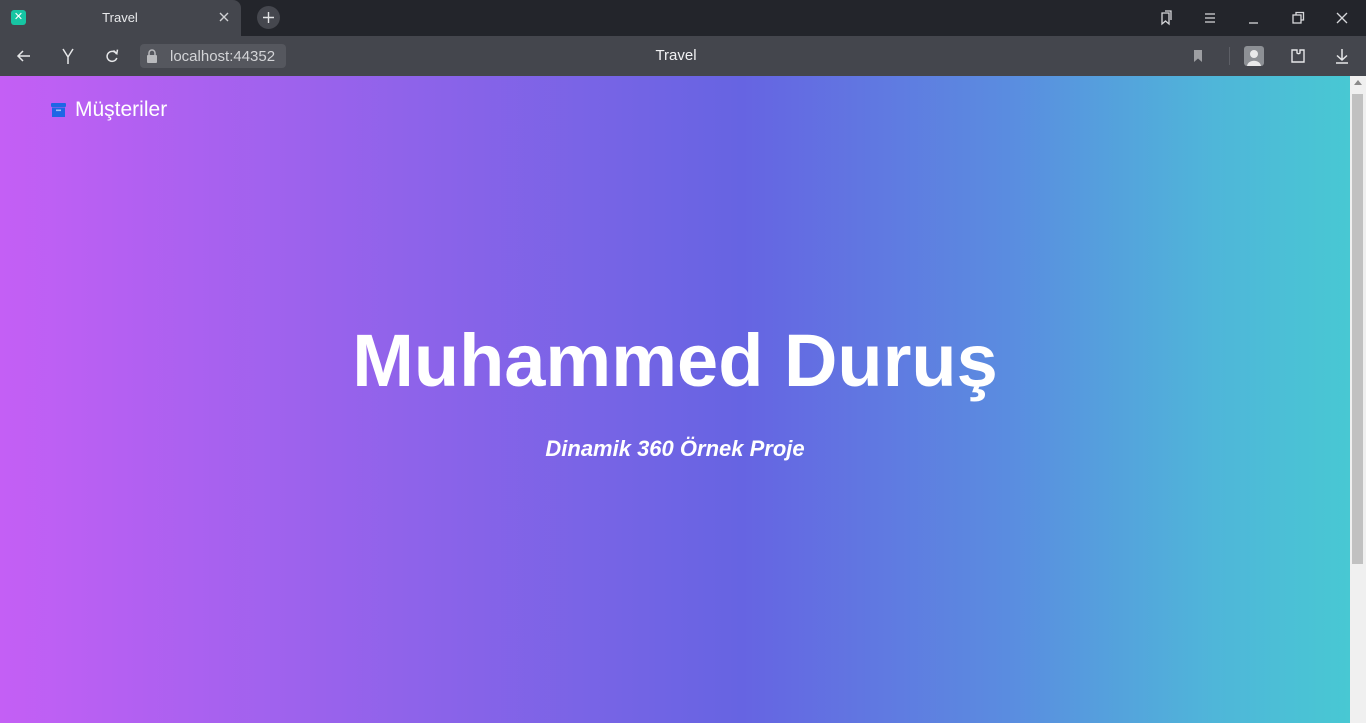 The height and width of the screenshot is (723, 1366). I want to click on reload-icon, so click(112, 56).